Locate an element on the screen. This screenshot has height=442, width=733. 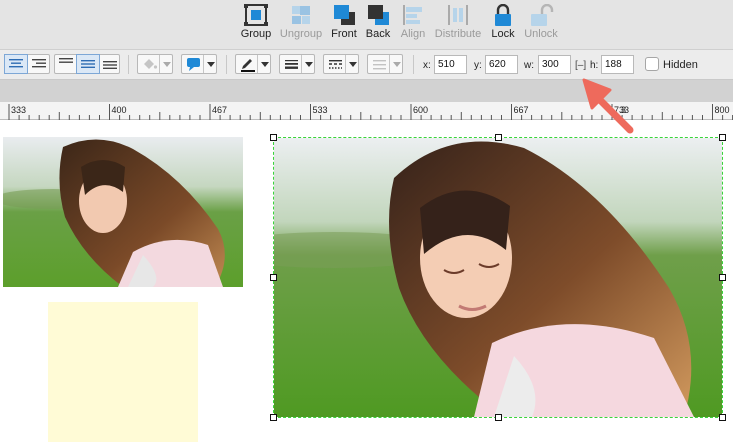
line-dash-dropdown is located at coordinates (341, 64).